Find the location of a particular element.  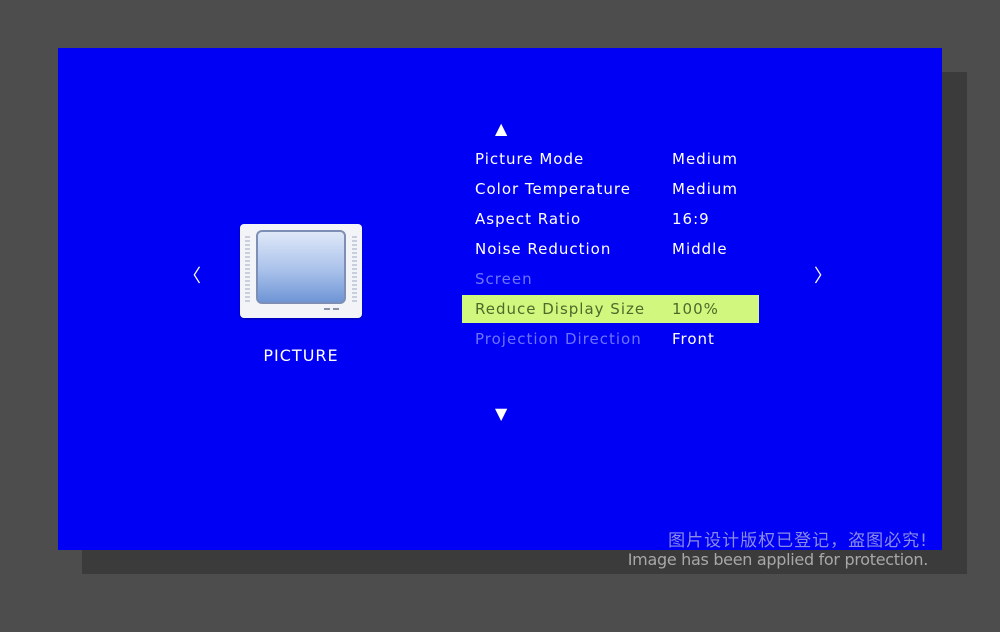

watermark-chinese: 图片设计版权已登记，盗图必究! is located at coordinates (798, 541).